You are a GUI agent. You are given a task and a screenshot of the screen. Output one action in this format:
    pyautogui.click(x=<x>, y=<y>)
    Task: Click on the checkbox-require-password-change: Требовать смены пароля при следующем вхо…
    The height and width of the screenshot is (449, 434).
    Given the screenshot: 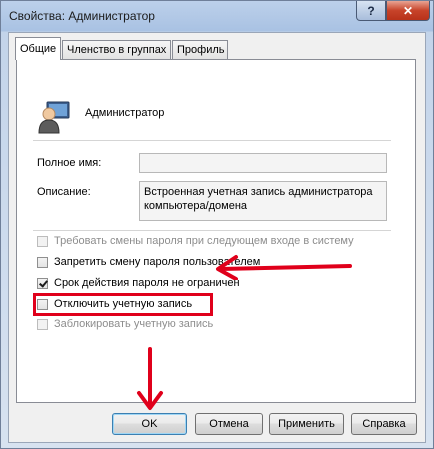 What is the action you would take?
    pyautogui.click(x=195, y=241)
    